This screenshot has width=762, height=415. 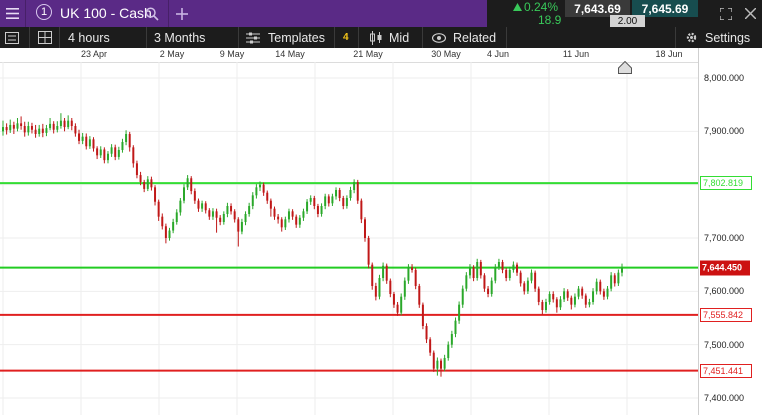 What do you see at coordinates (439, 37) in the screenshot?
I see `eye-icon` at bounding box center [439, 37].